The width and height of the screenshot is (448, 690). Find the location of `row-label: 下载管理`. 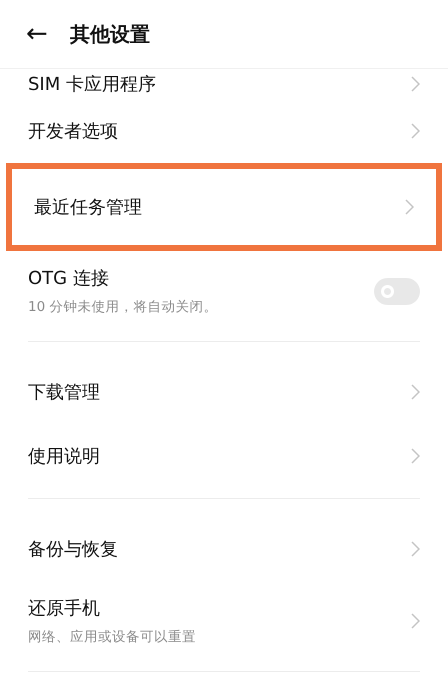

row-label: 下载管理 is located at coordinates (64, 392).